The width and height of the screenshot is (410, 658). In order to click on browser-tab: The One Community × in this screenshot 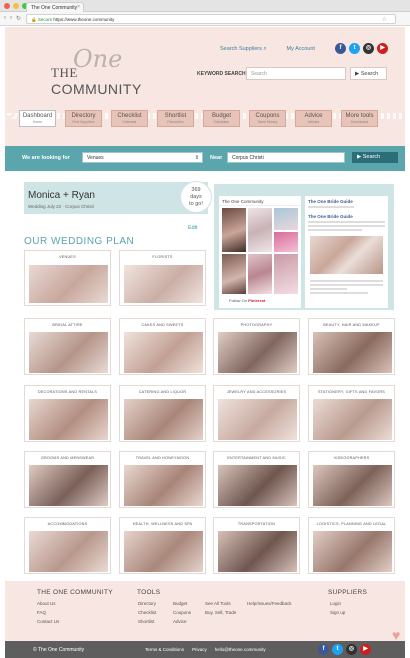, I will do `click(55, 7)`.